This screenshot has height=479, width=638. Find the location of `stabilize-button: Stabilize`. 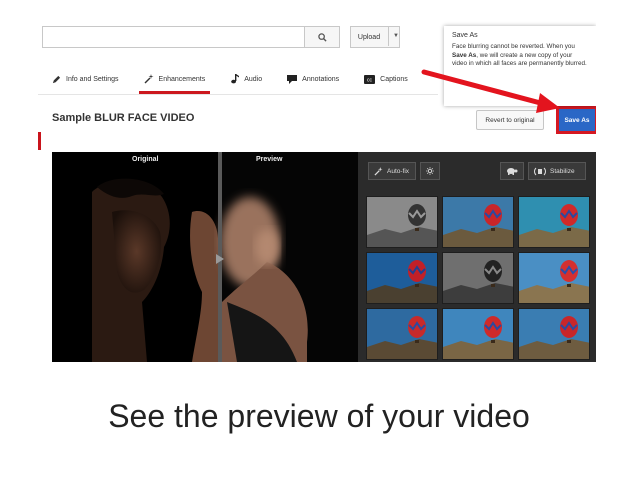

stabilize-button: Stabilize is located at coordinates (557, 171).